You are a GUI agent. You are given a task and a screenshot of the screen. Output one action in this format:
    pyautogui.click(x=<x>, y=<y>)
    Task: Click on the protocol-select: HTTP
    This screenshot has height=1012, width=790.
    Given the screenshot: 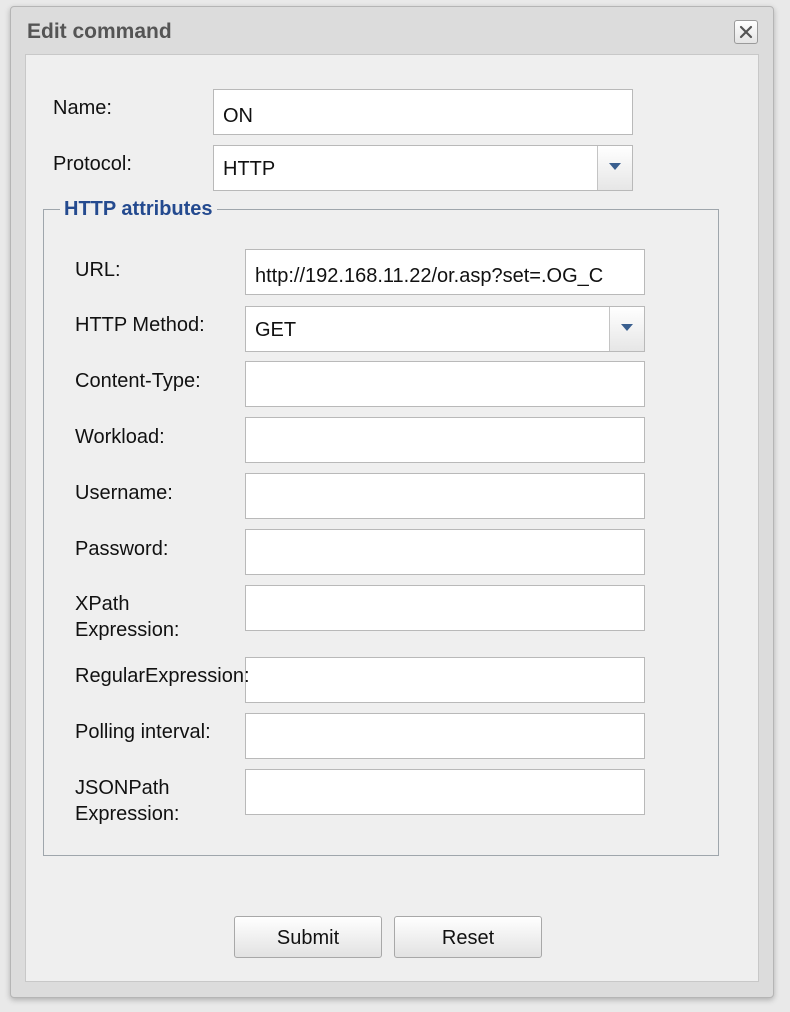 What is the action you would take?
    pyautogui.click(x=423, y=168)
    